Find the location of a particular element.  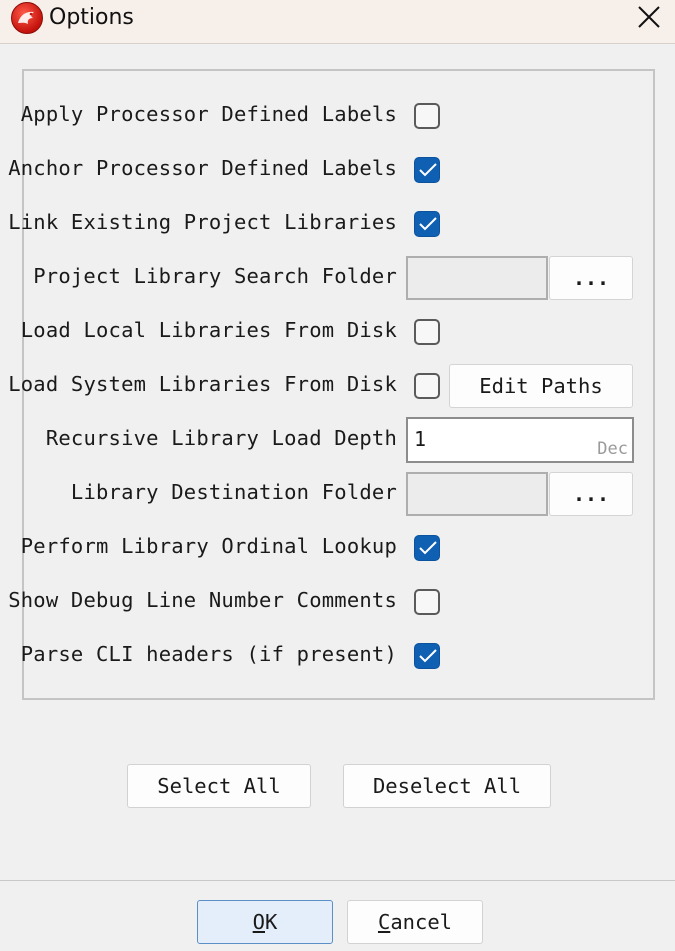

title-bar: Options is located at coordinates (337, 22).